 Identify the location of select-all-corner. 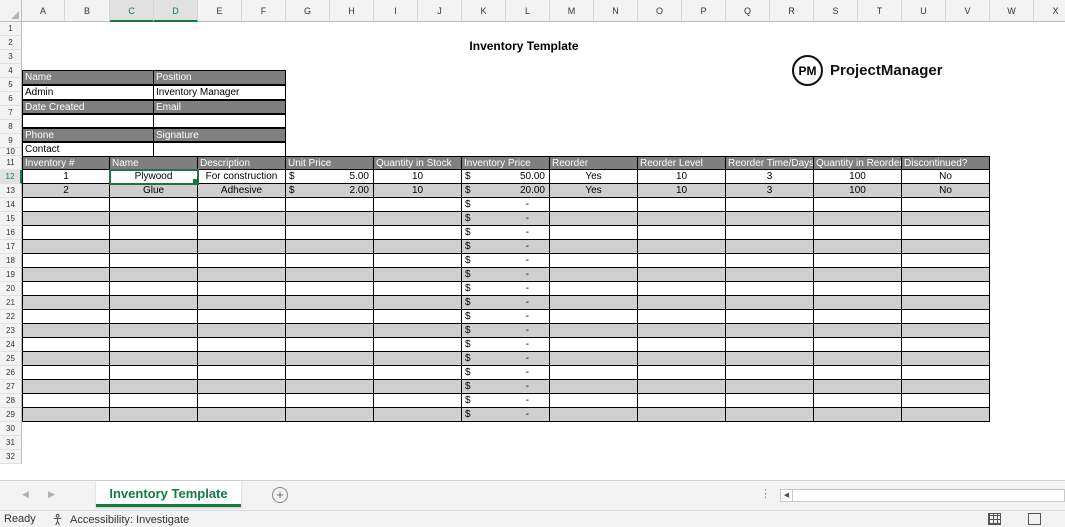
(11, 11).